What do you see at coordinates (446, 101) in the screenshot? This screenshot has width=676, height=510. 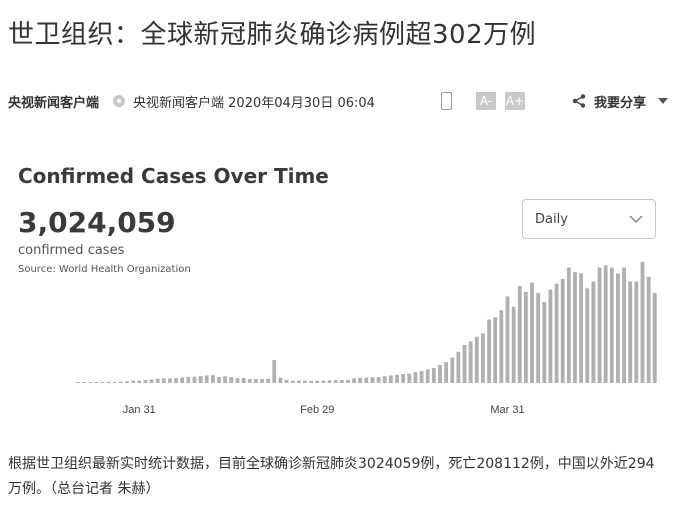 I see `mobile-phone-icon` at bounding box center [446, 101].